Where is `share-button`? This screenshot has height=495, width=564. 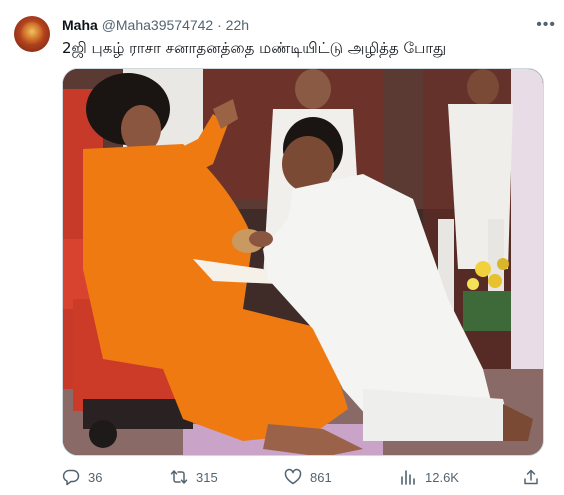
share-button is located at coordinates (535, 477).